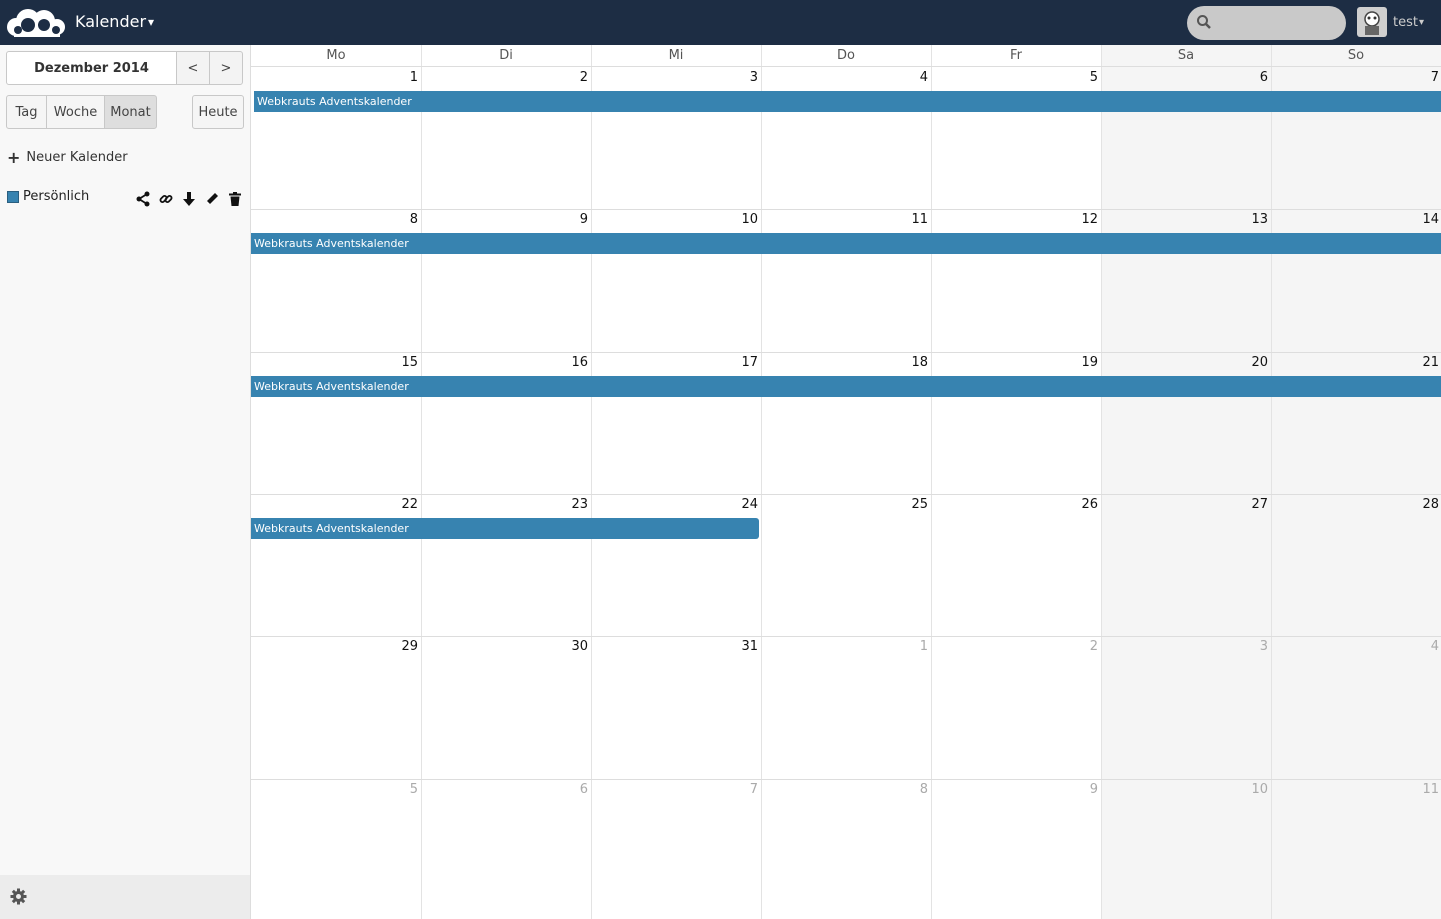 The width and height of the screenshot is (1441, 919). What do you see at coordinates (218, 112) in the screenshot?
I see `today-button: Heute` at bounding box center [218, 112].